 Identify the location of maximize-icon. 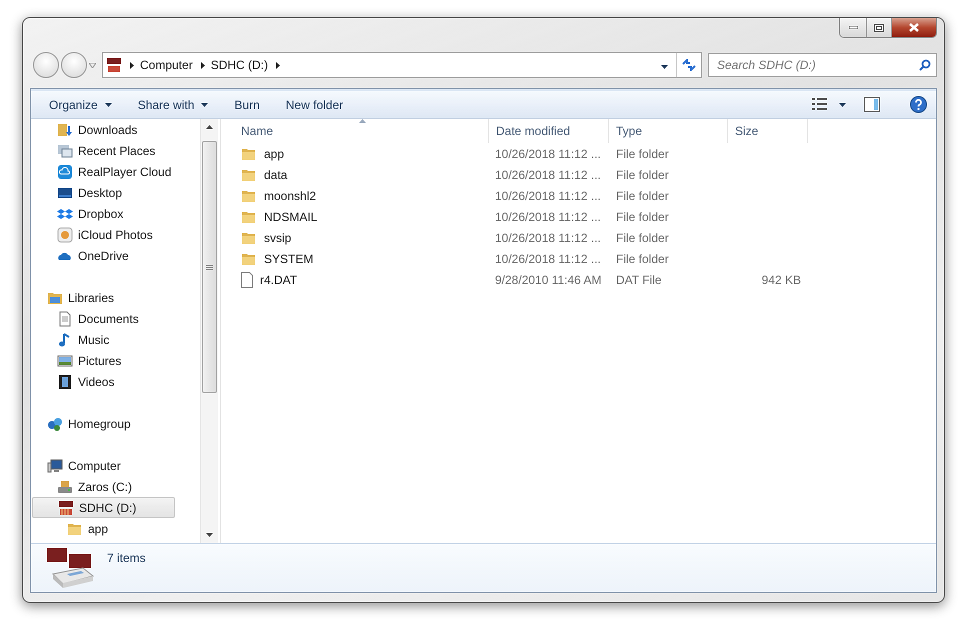
(879, 28).